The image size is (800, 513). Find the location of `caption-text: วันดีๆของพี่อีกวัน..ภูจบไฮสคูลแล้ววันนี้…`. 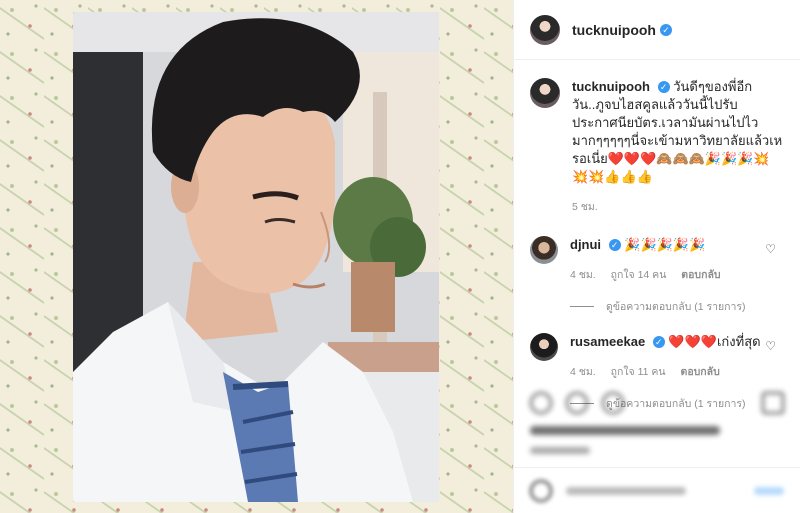

caption-text: วันดีๆของพี่อีกวัน..ภูจบไฮสคูลแล้ววันนี้… is located at coordinates (677, 131).